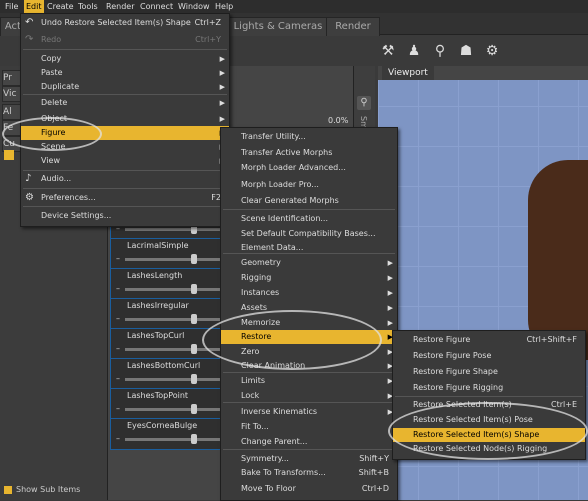 The width and height of the screenshot is (588, 501). Describe the element at coordinates (309, 201) in the screenshot. I see `figure-menu-item-clear-generated-morphs: Clear Generated Morphs` at that location.